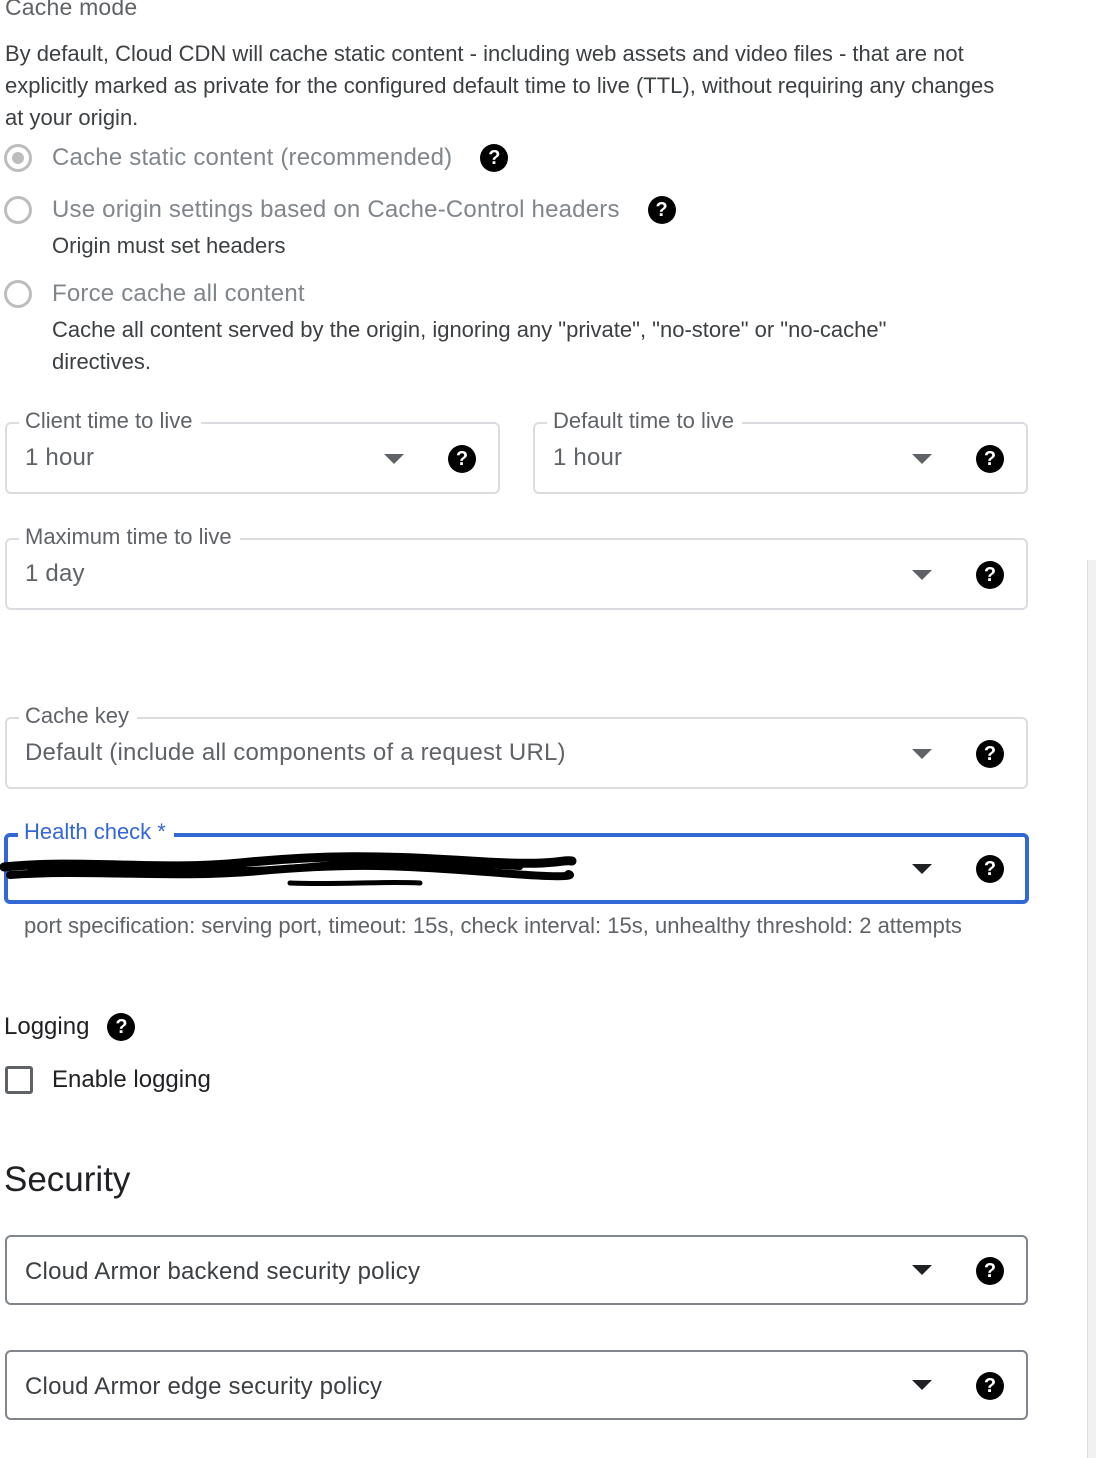 This screenshot has height=1458, width=1096. Describe the element at coordinates (1091, 1009) in the screenshot. I see `scrollbar` at that location.